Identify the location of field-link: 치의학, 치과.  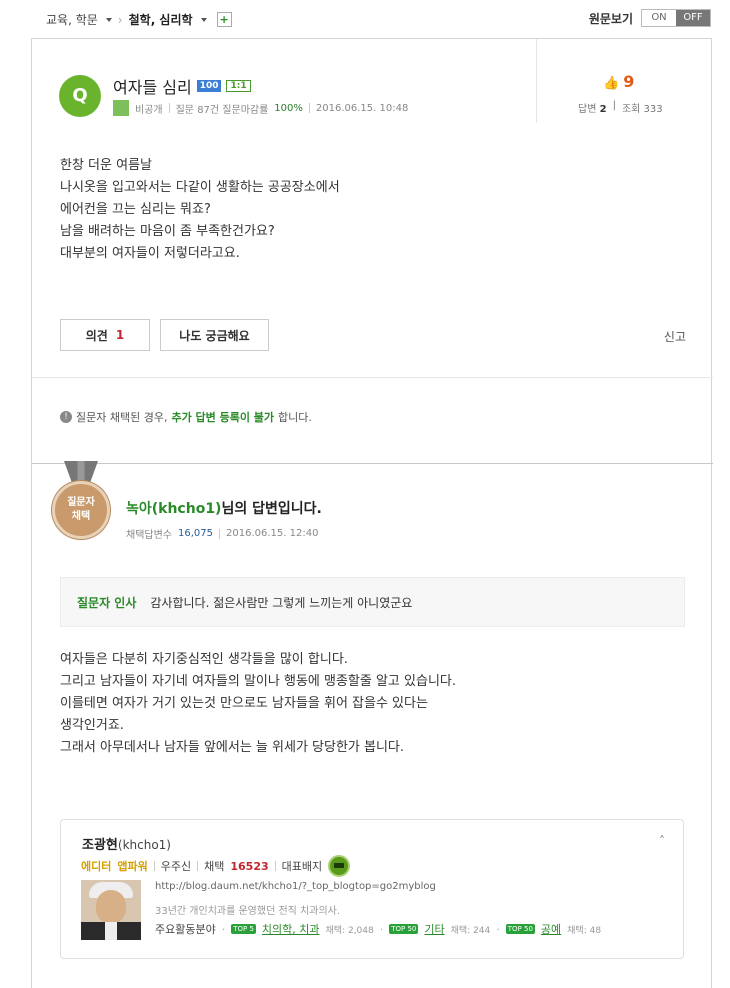
(291, 929).